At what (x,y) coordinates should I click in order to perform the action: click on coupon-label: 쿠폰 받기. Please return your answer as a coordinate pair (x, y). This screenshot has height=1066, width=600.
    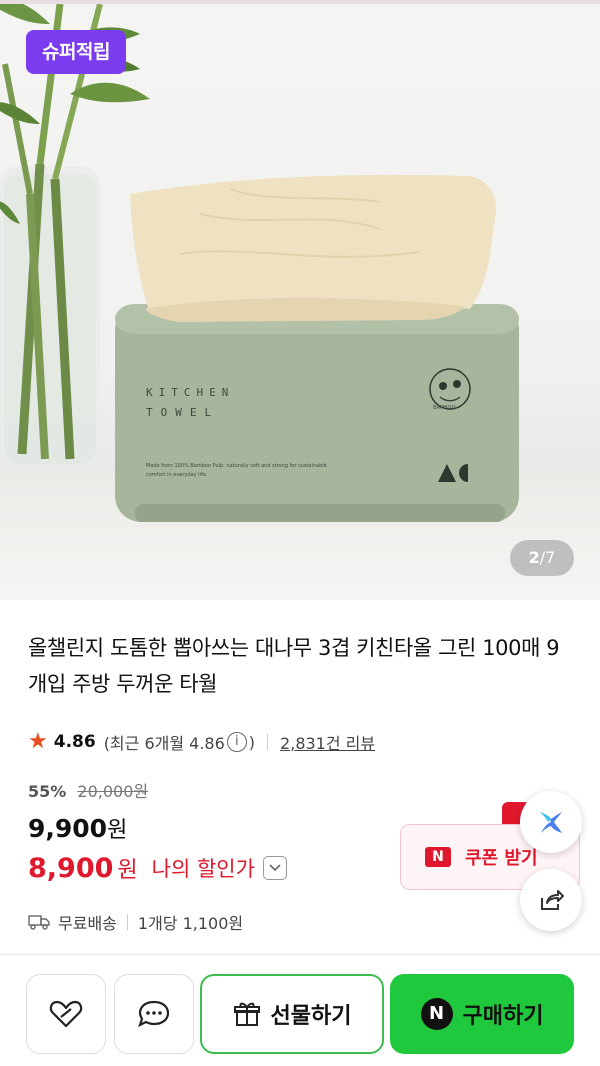
    Looking at the image, I should click on (501, 858).